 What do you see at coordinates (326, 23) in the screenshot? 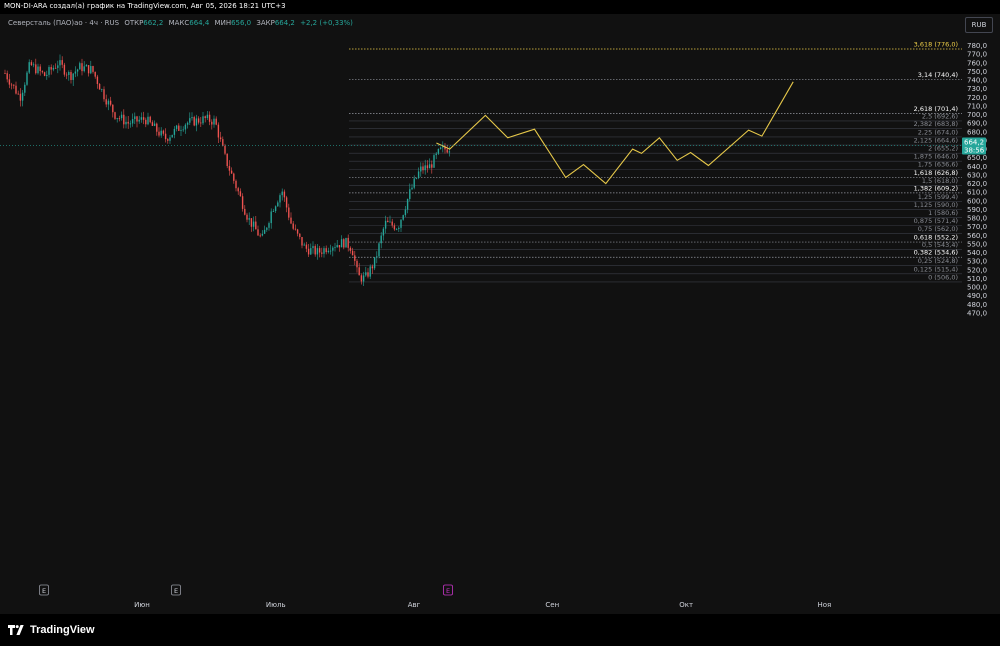
I see `change-value: +2,2 (+0,33%)` at bounding box center [326, 23].